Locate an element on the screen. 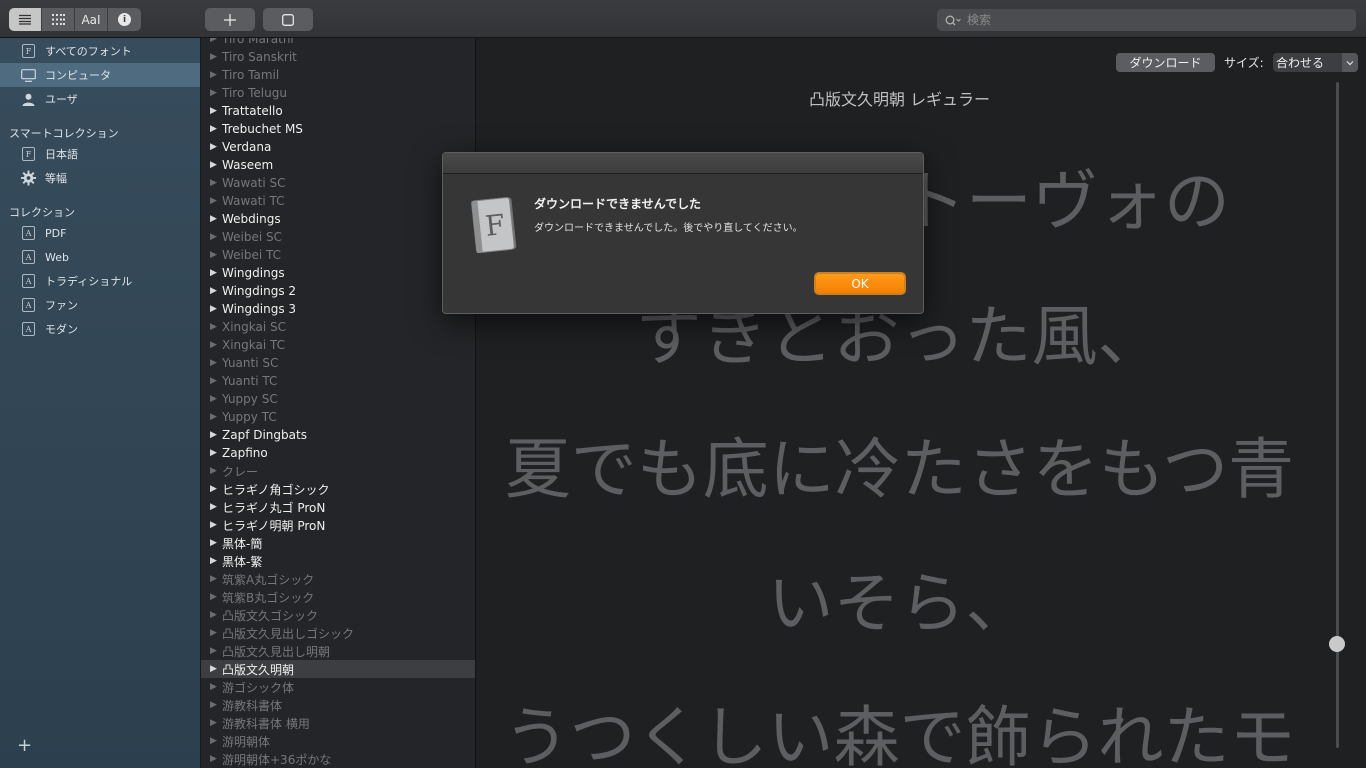 This screenshot has height=768, width=1366. font-family-row: ▶ Trebuchet MS is located at coordinates (338, 129).